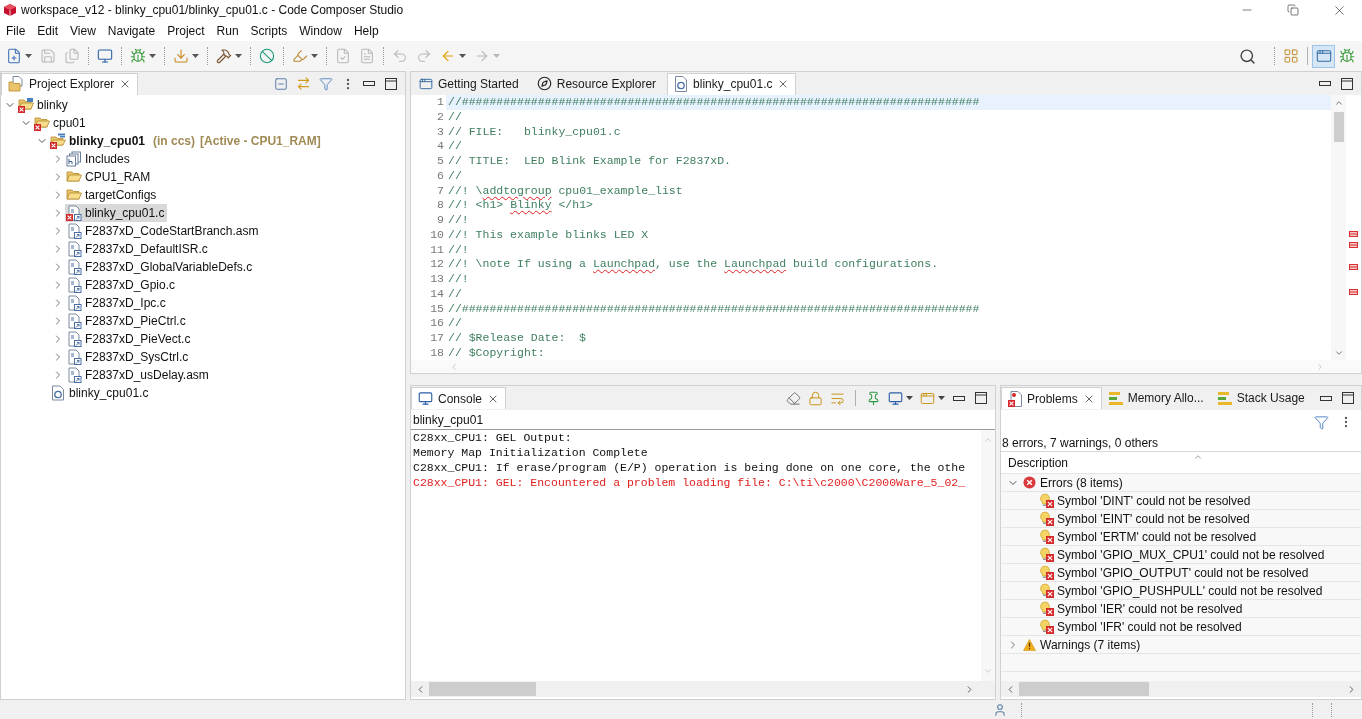  I want to click on layout-grid-icon, so click(1291, 56).